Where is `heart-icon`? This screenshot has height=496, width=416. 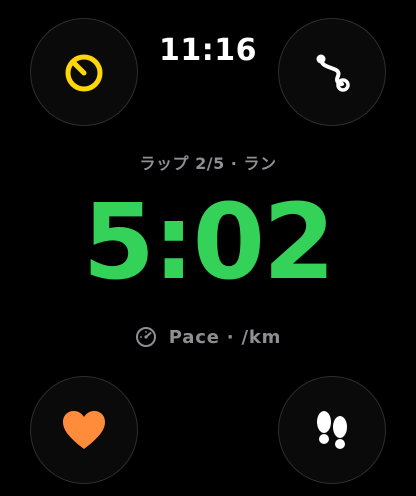
heart-icon is located at coordinates (84, 430).